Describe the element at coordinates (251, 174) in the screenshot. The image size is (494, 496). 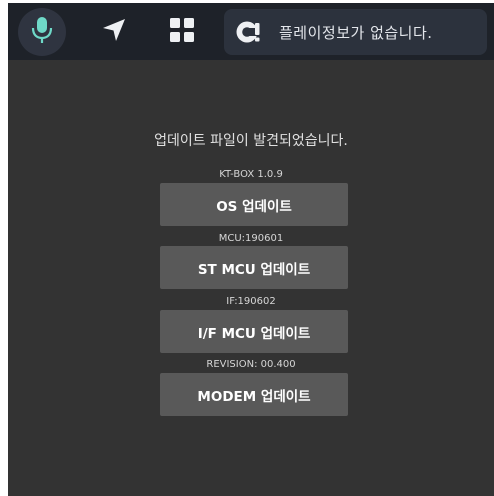
I see `os-version-label: KT-BOX 1.0.9` at that location.